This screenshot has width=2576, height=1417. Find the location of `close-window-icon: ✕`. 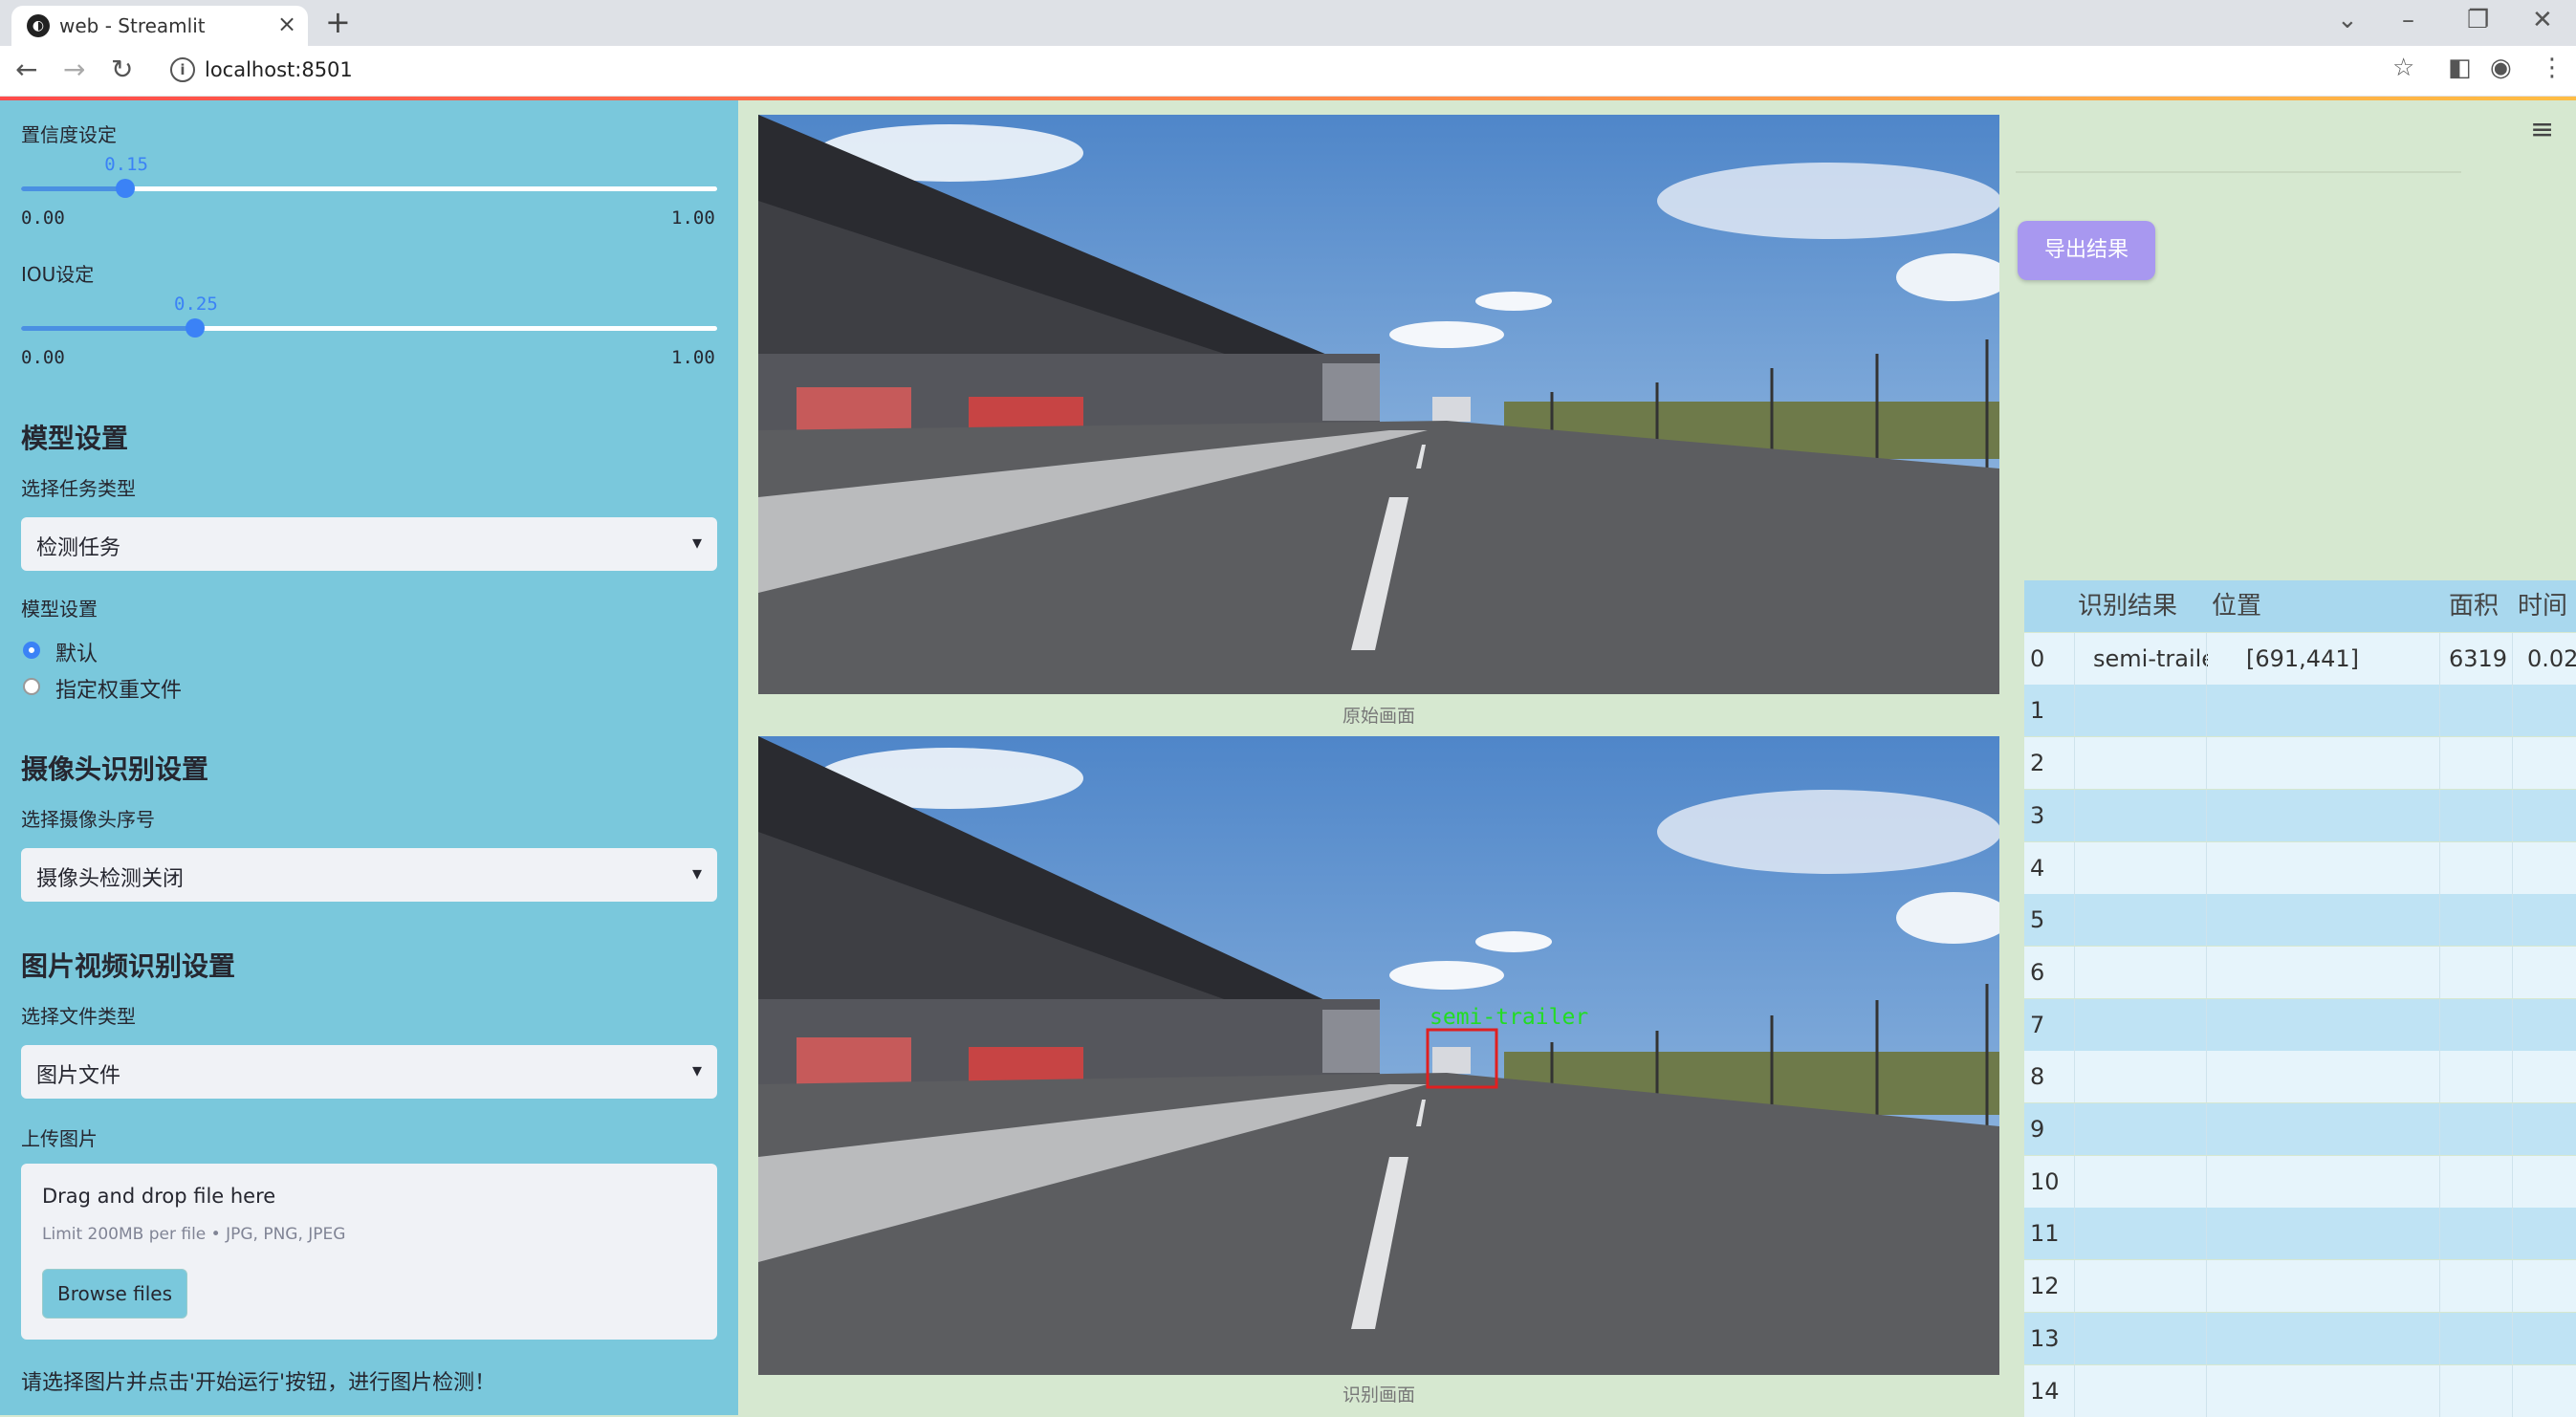

close-window-icon: ✕ is located at coordinates (2542, 20).